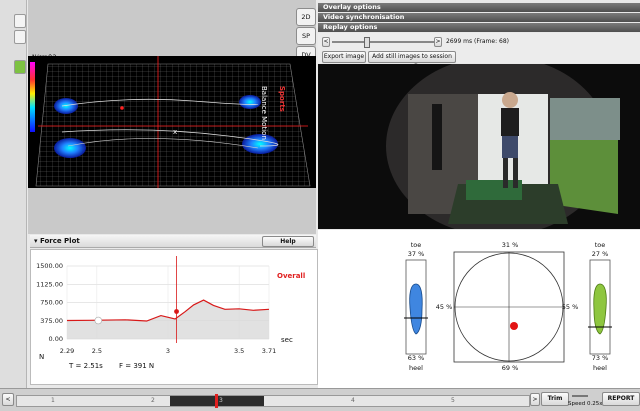 The image size is (640, 411). What do you see at coordinates (288, 241) in the screenshot?
I see `help-button: Help` at bounding box center [288, 241].